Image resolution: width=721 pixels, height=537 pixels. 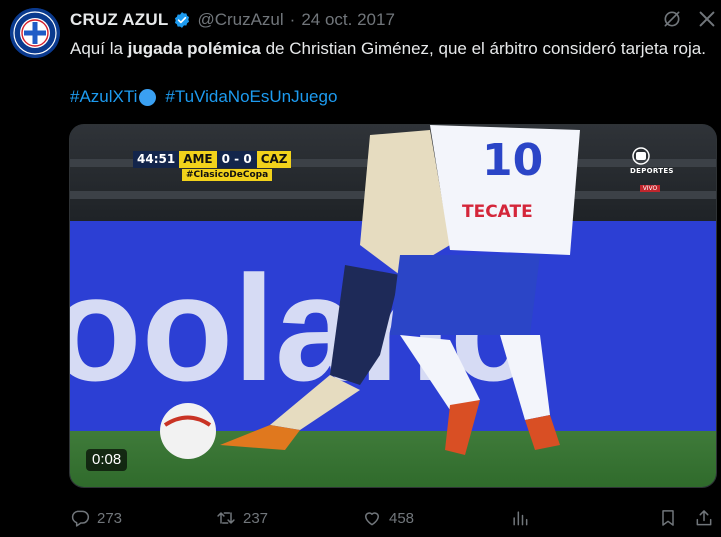 What do you see at coordinates (198, 159) in the screenshot?
I see `home-team: AME` at bounding box center [198, 159].